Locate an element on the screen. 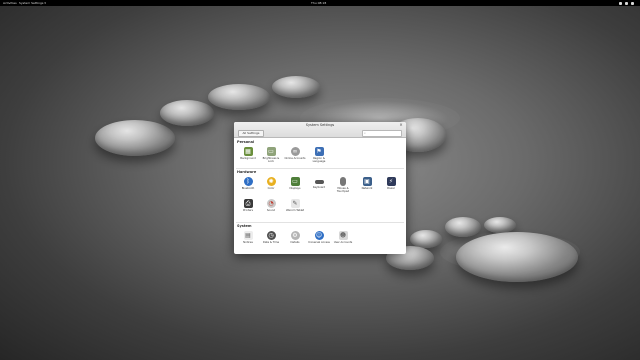 The height and width of the screenshot is (360, 640). online-accounts-item: ∞ Online Accounts is located at coordinates (295, 153).